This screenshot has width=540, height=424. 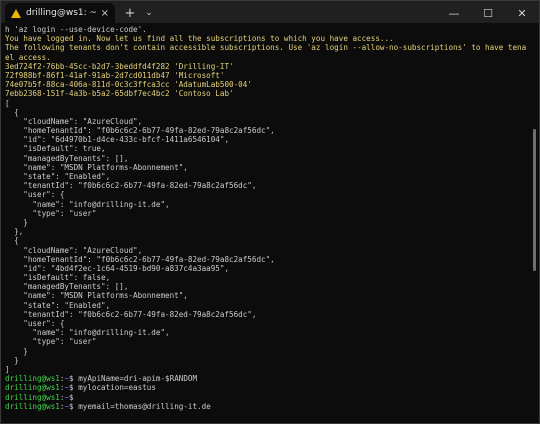 What do you see at coordinates (144, 406) in the screenshot?
I see `prompt-command: myemail=thomas@drilling-it.de` at bounding box center [144, 406].